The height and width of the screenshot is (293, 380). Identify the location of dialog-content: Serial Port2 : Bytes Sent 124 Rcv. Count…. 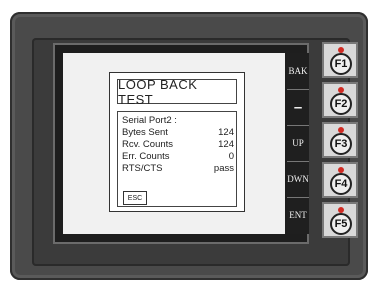
(177, 159).